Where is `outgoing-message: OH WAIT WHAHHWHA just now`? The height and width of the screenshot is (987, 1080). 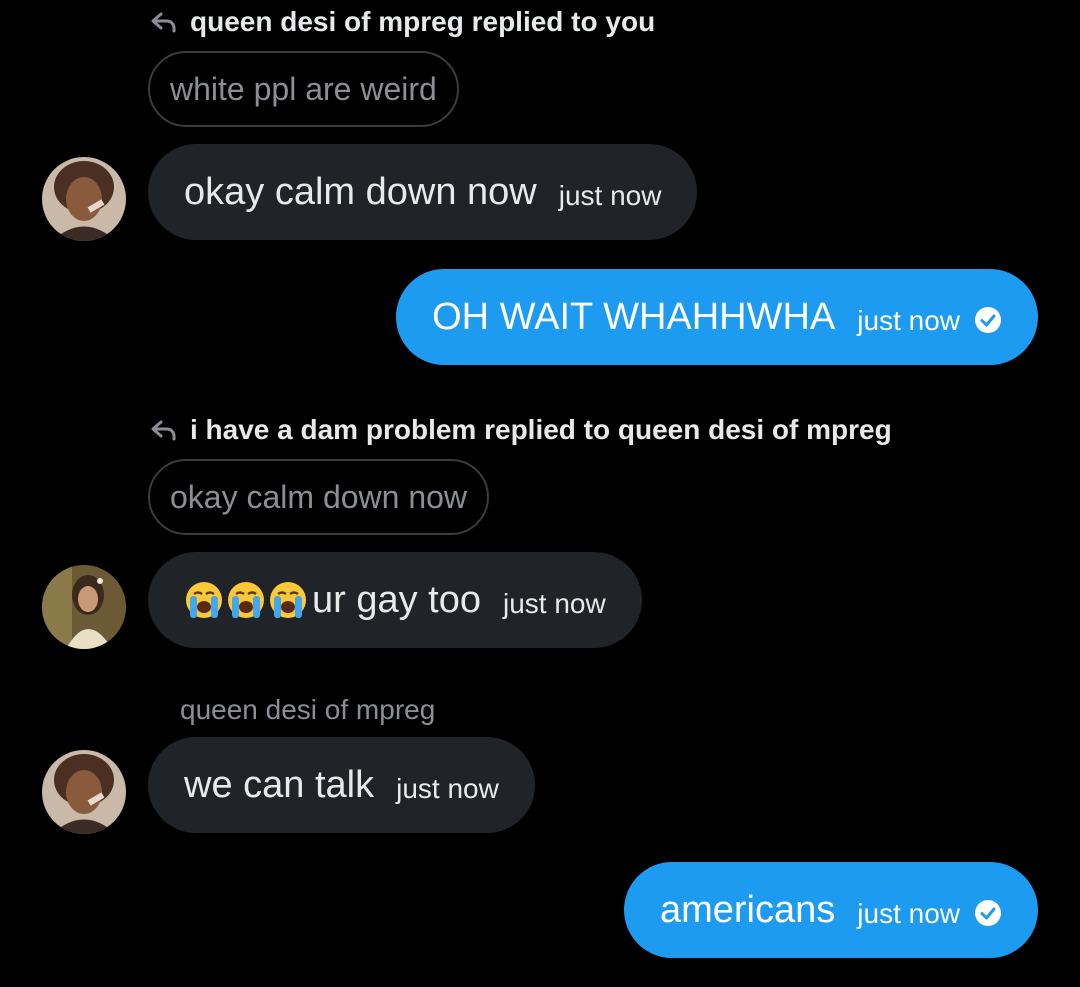 outgoing-message: OH WAIT WHAHHWHA just now is located at coordinates (717, 317).